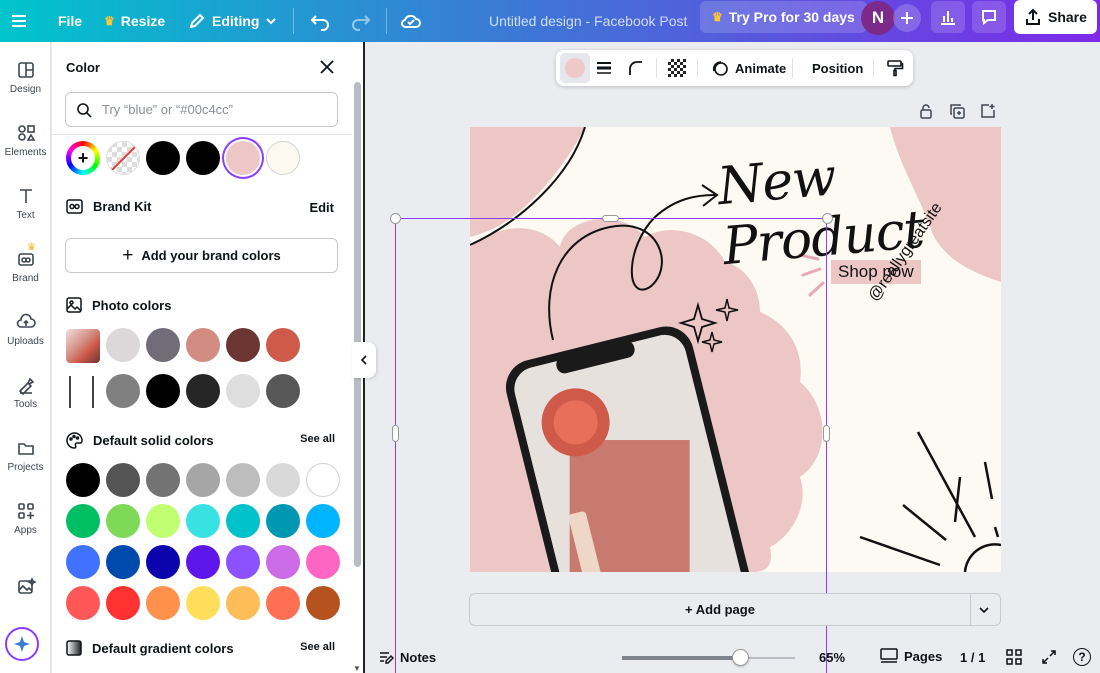 Image resolution: width=1100 pixels, height=673 pixels. What do you see at coordinates (895, 69) in the screenshot?
I see `copy-style-button` at bounding box center [895, 69].